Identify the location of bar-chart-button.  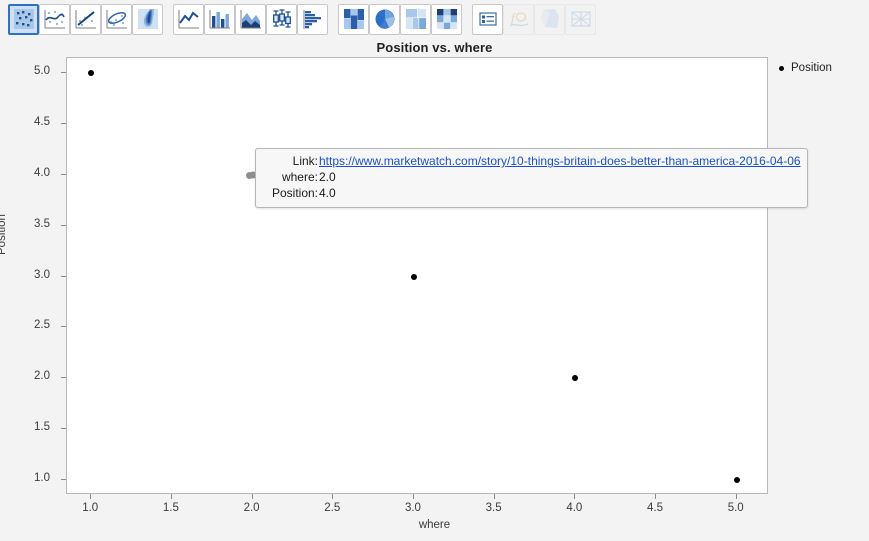
(219, 19).